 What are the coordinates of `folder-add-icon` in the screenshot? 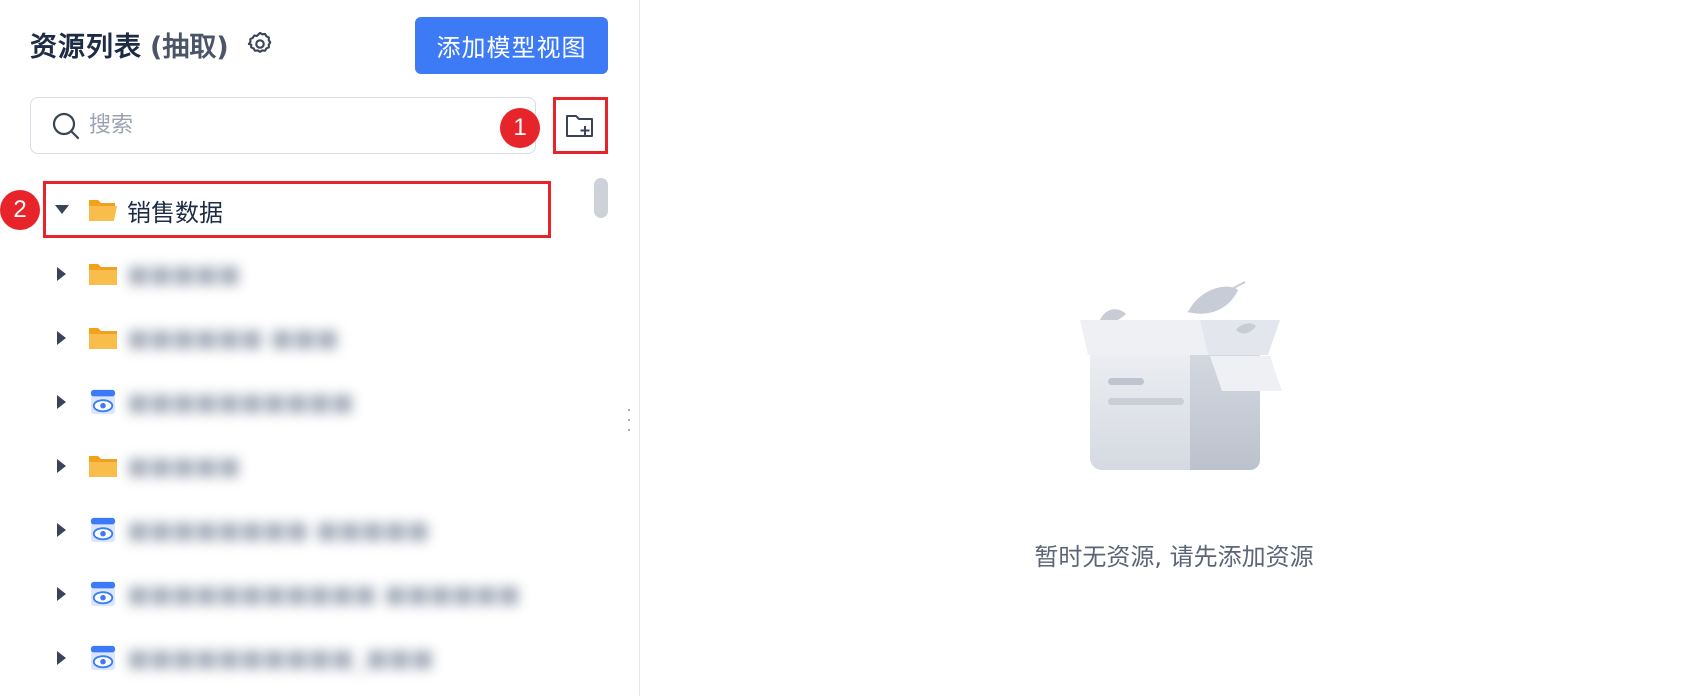 It's located at (580, 126).